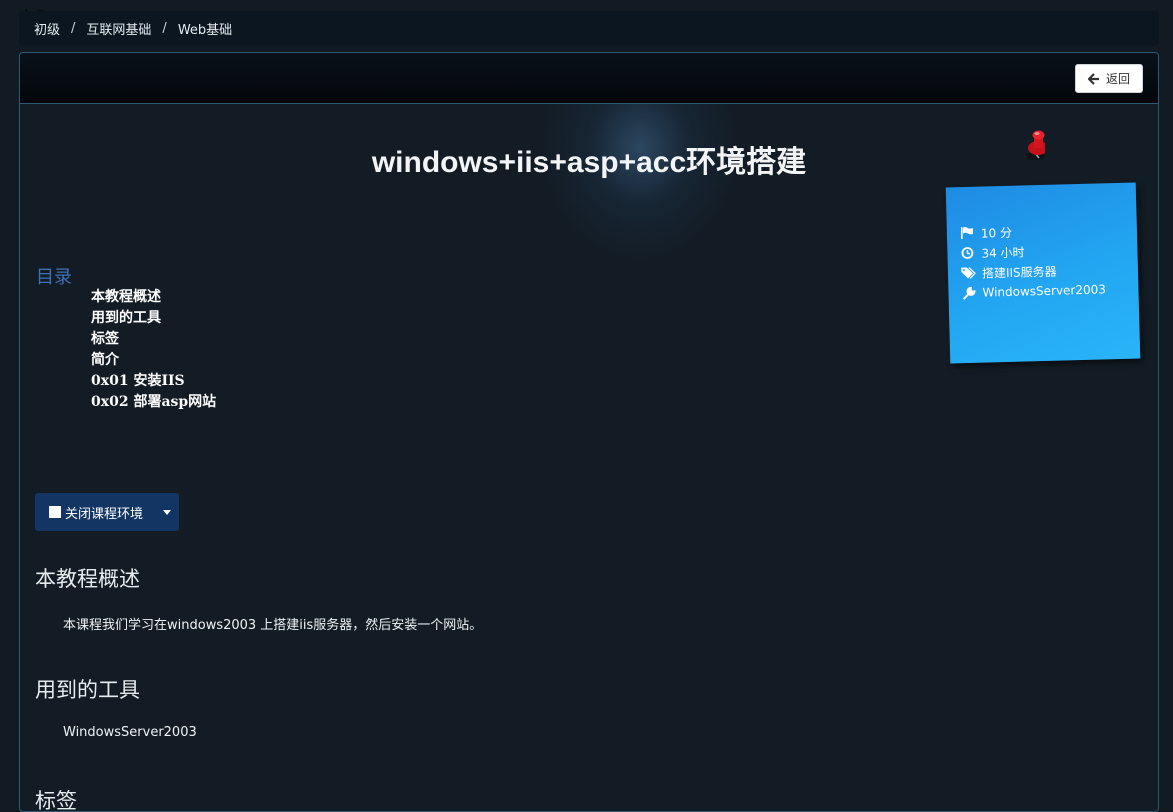 The height and width of the screenshot is (812, 1173). What do you see at coordinates (55, 512) in the screenshot?
I see `stop-icon` at bounding box center [55, 512].